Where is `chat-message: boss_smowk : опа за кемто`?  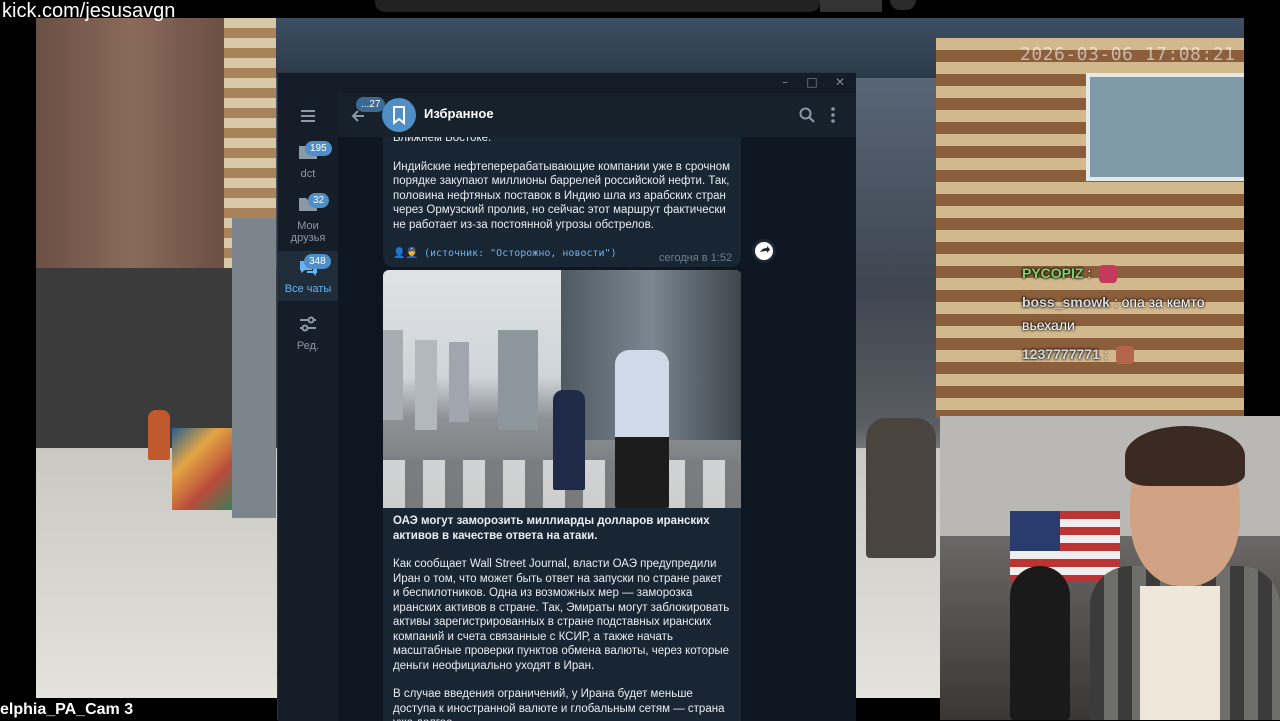
chat-message: boss_smowk : опа за кемто is located at coordinates (1113, 302).